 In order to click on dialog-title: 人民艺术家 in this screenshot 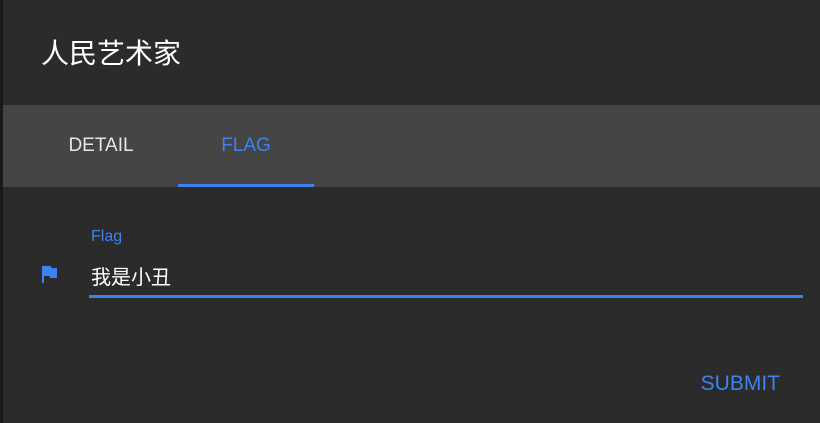, I will do `click(111, 53)`.